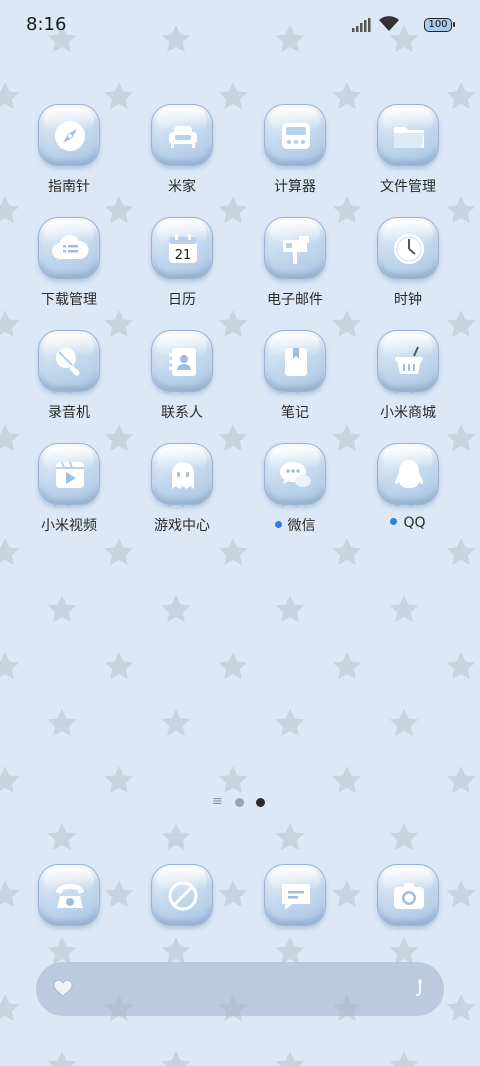  What do you see at coordinates (217, 801) in the screenshot?
I see `page-list-indicator: ≡` at bounding box center [217, 801].